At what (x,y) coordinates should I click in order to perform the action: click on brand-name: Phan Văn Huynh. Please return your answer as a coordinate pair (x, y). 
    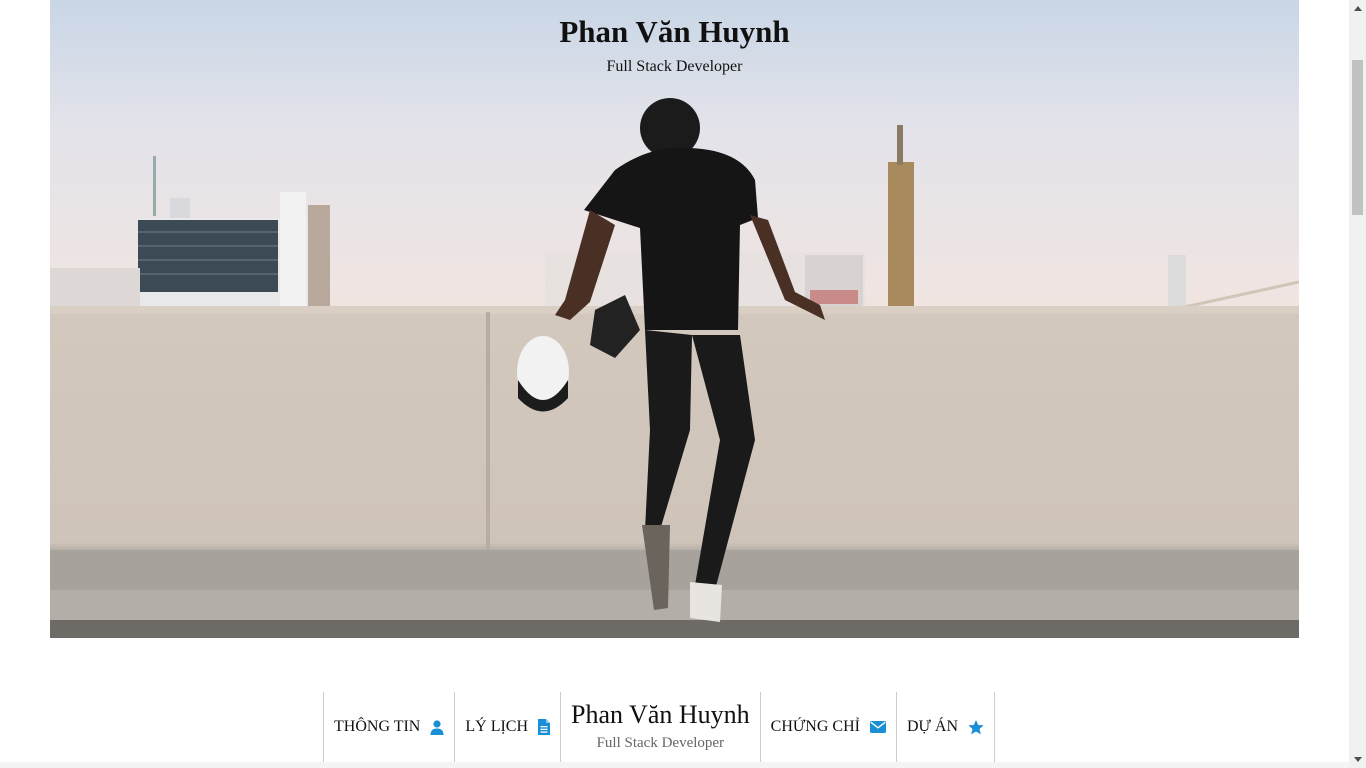
    Looking at the image, I should click on (660, 714).